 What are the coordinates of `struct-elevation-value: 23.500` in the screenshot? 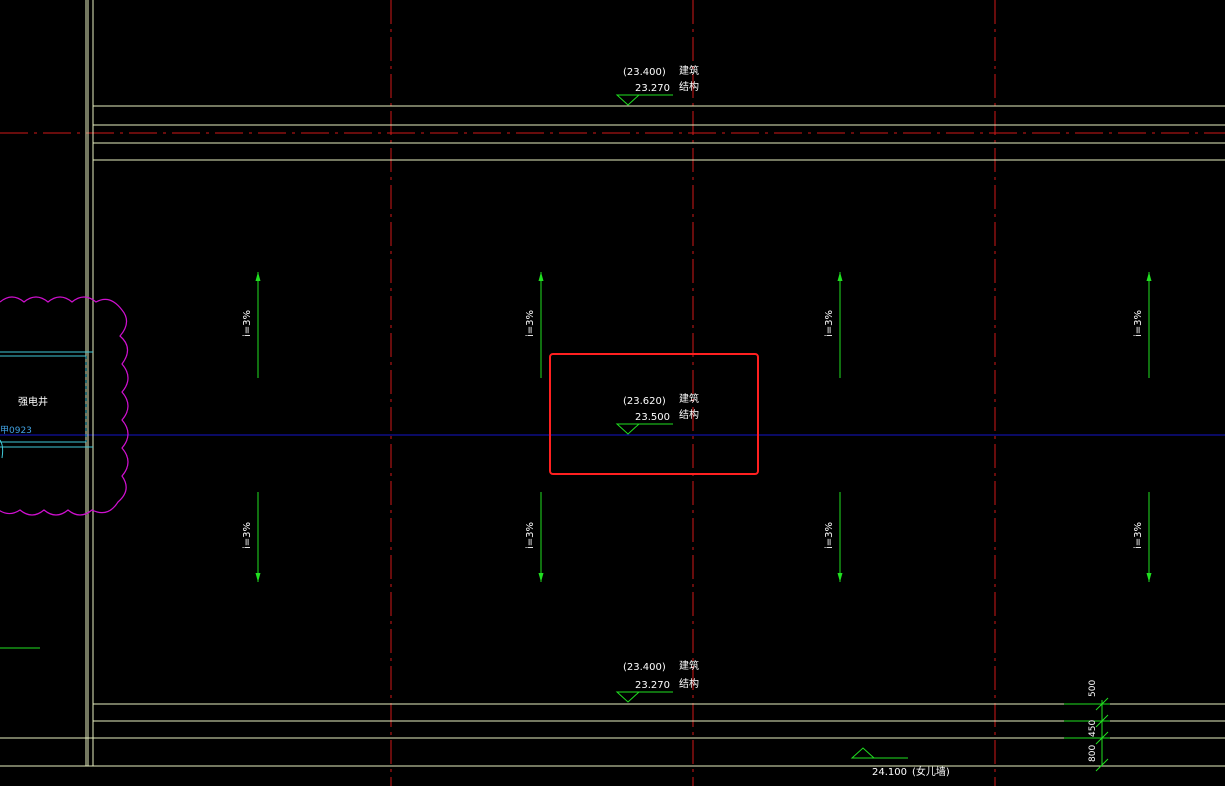 It's located at (652, 417).